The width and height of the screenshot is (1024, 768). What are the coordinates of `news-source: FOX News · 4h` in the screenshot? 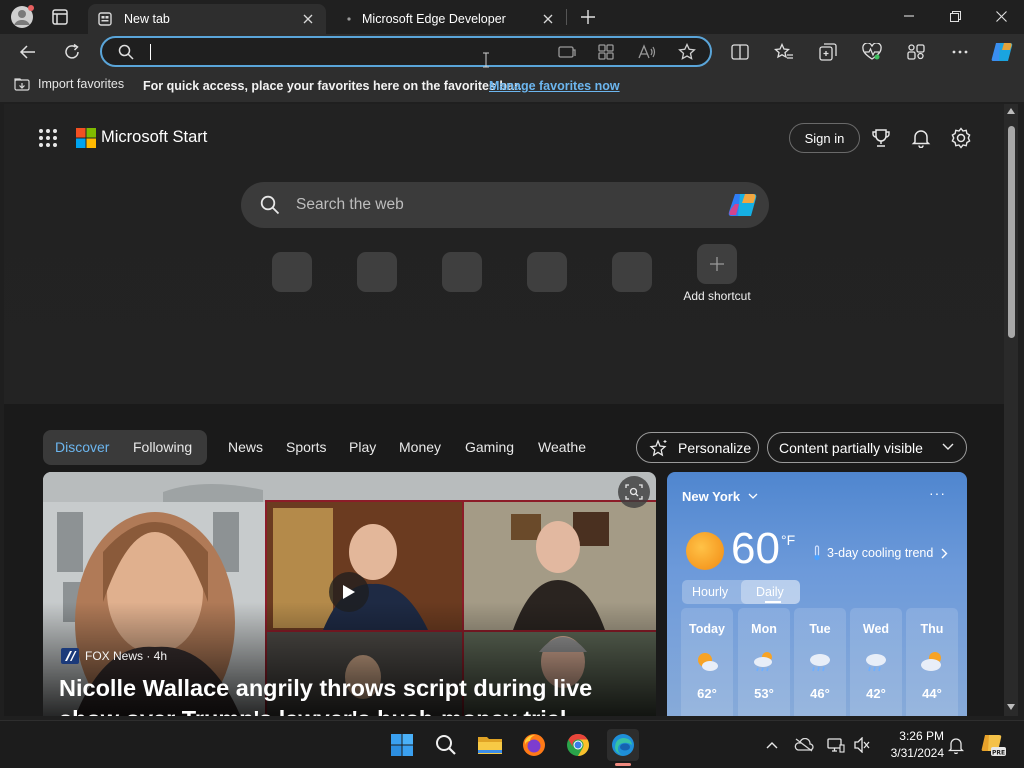 It's located at (114, 656).